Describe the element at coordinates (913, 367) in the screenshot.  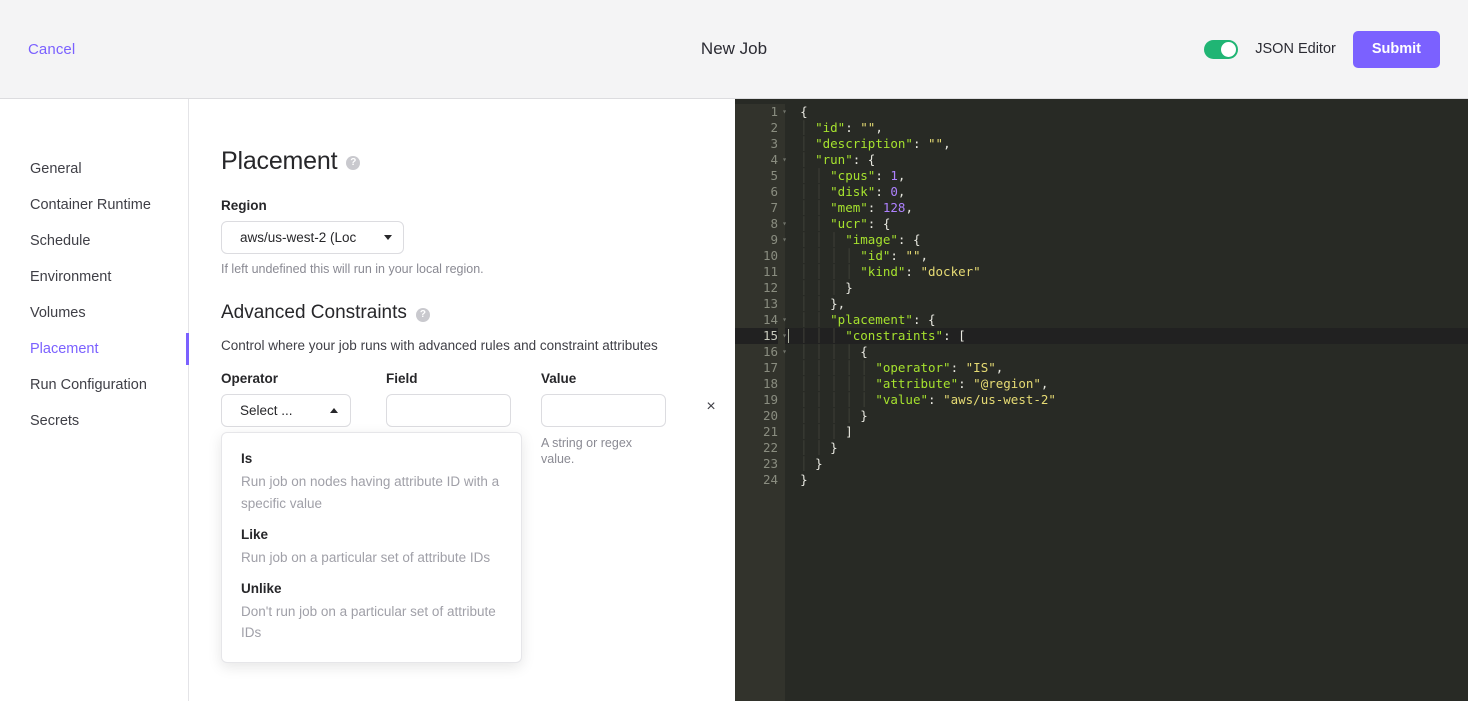
I see `code-token-key: "operator"` at that location.